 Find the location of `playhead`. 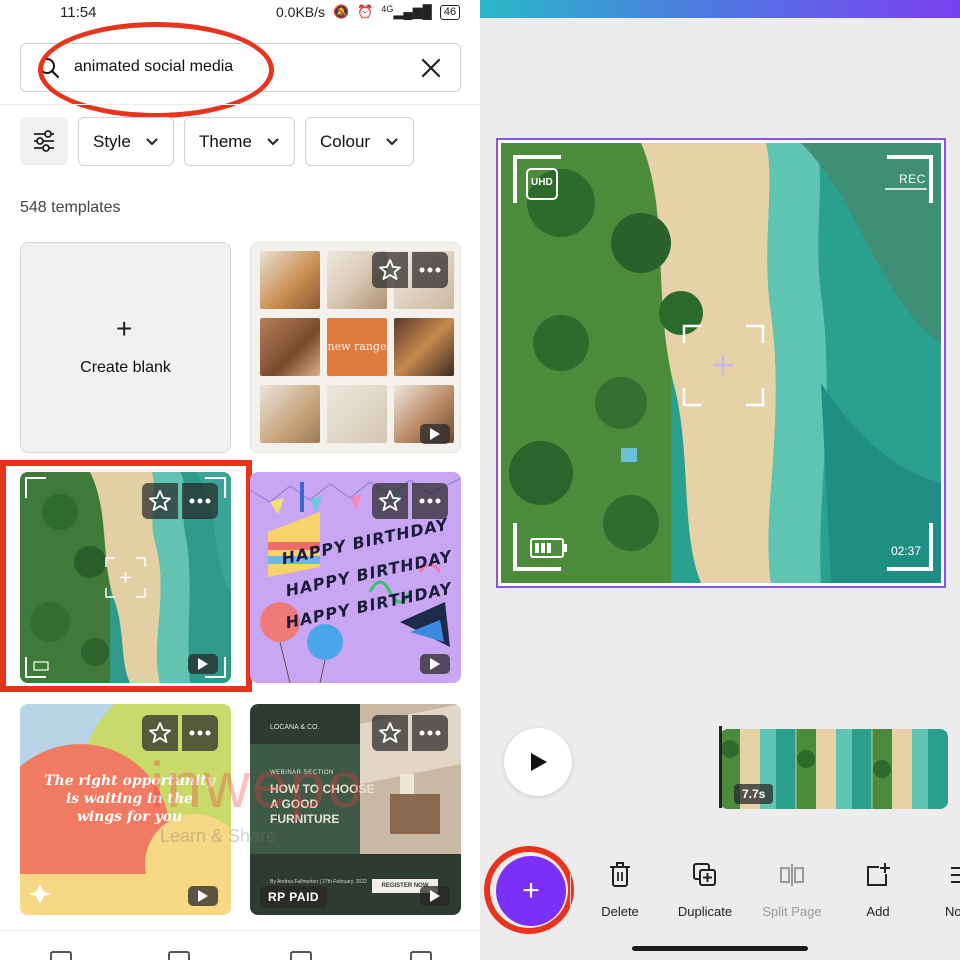

playhead is located at coordinates (720, 767).